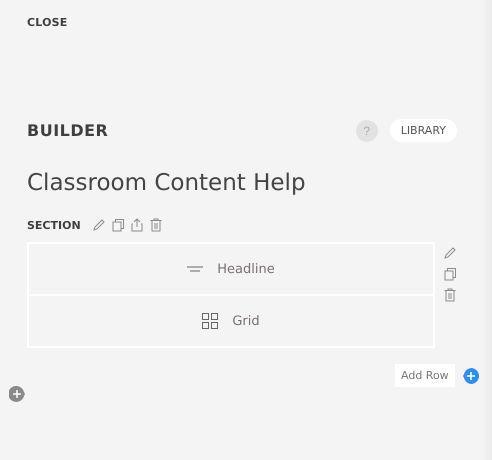 The width and height of the screenshot is (492, 460). Describe the element at coordinates (195, 269) in the screenshot. I see `lines-icon` at that location.